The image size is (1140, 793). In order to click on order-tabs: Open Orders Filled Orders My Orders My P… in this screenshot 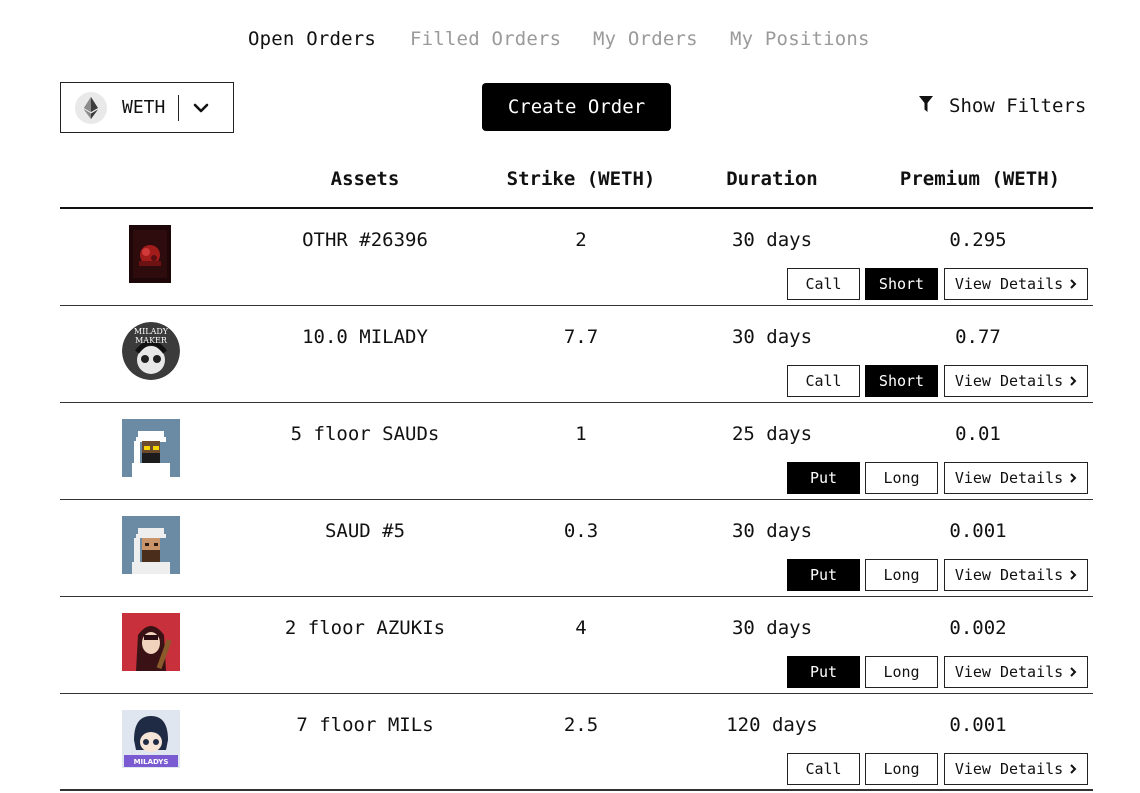, I will do `click(570, 41)`.